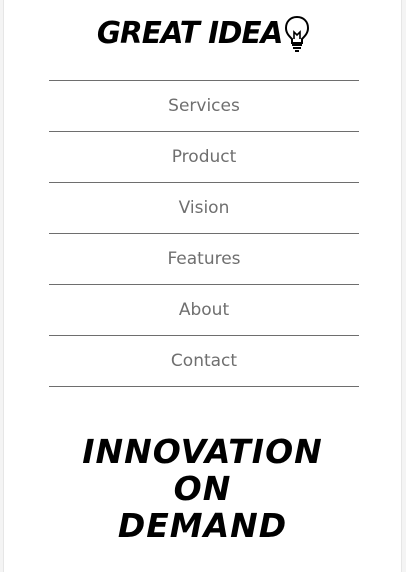 The height and width of the screenshot is (572, 406). I want to click on nav-item-label: Features, so click(204, 259).